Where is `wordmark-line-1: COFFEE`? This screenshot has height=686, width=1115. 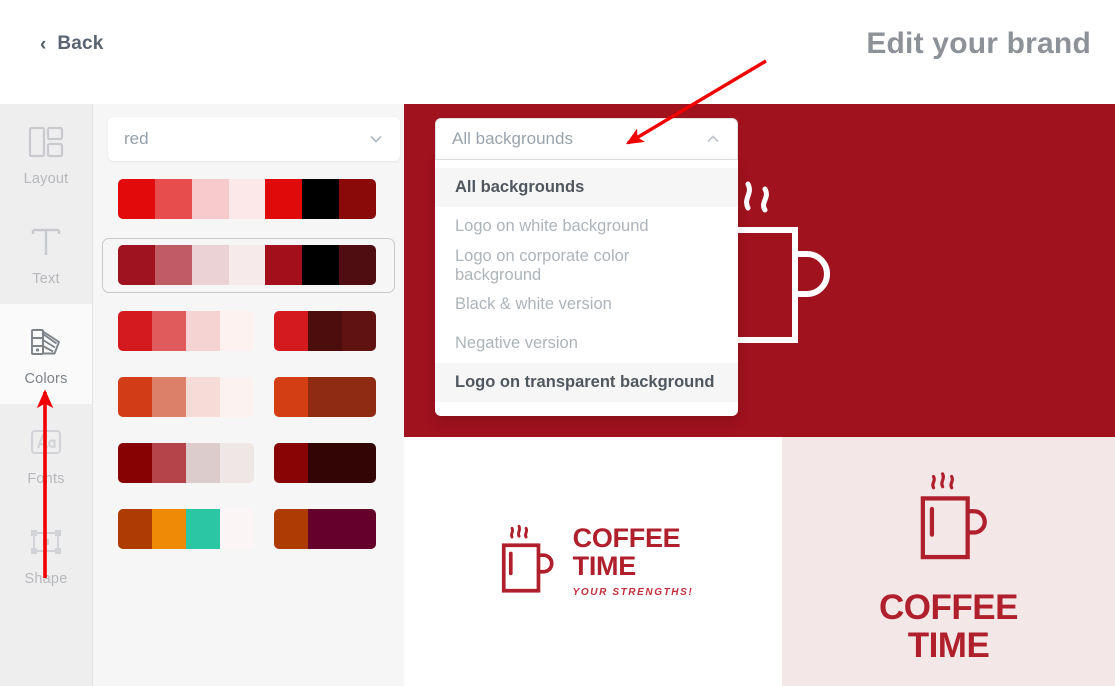
wordmark-line-1: COFFEE is located at coordinates (626, 538).